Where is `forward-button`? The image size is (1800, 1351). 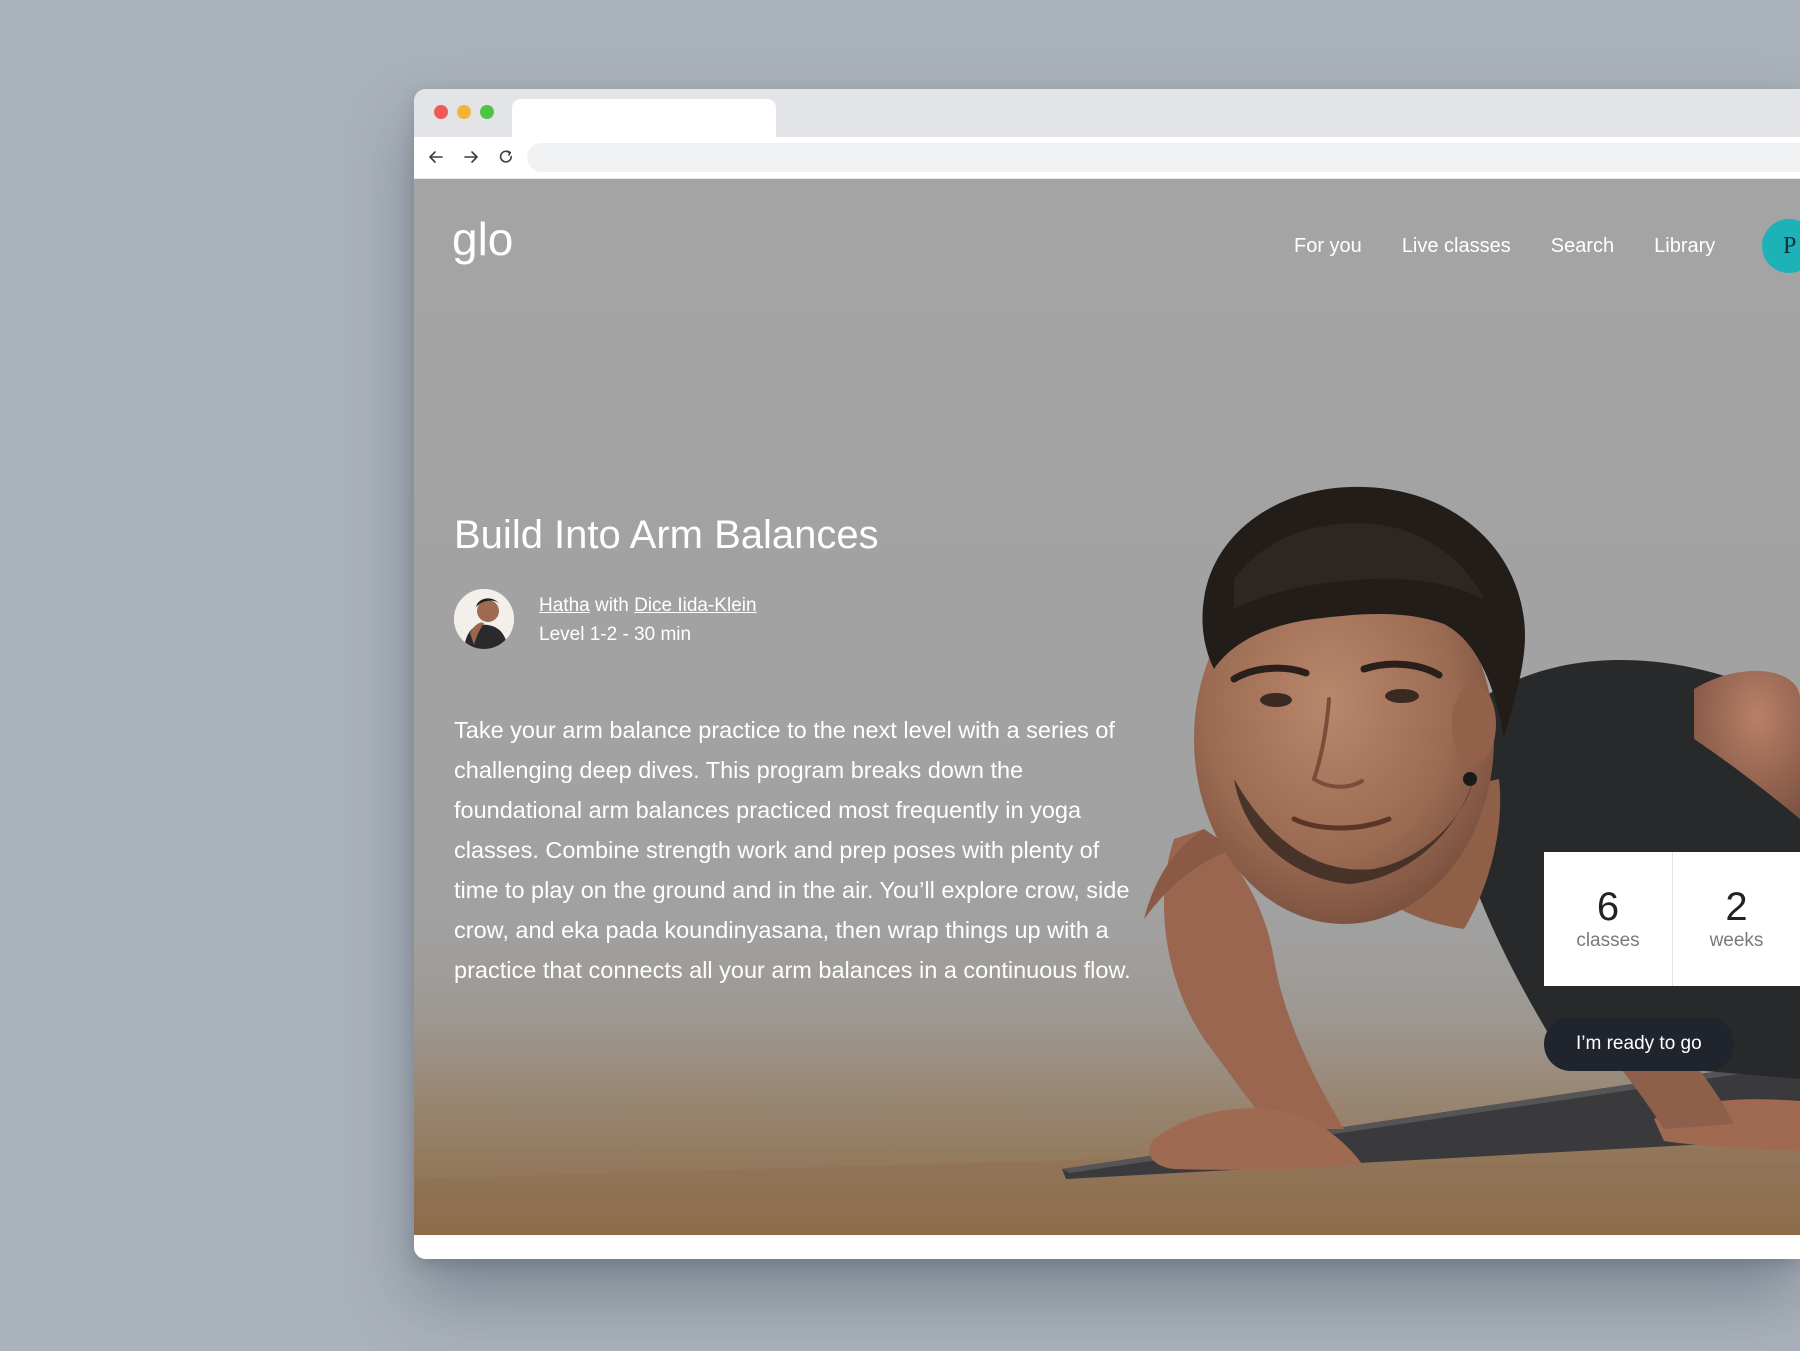 forward-button is located at coordinates (471, 157).